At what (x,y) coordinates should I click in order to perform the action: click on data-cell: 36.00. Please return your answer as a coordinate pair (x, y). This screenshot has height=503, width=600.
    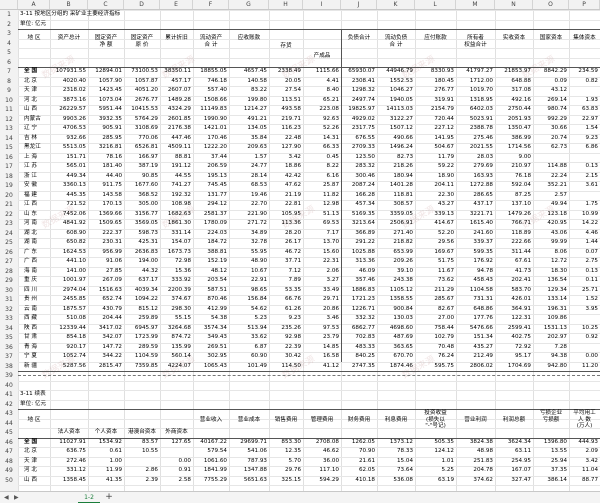
    Looking at the image, I should click on (321, 461).